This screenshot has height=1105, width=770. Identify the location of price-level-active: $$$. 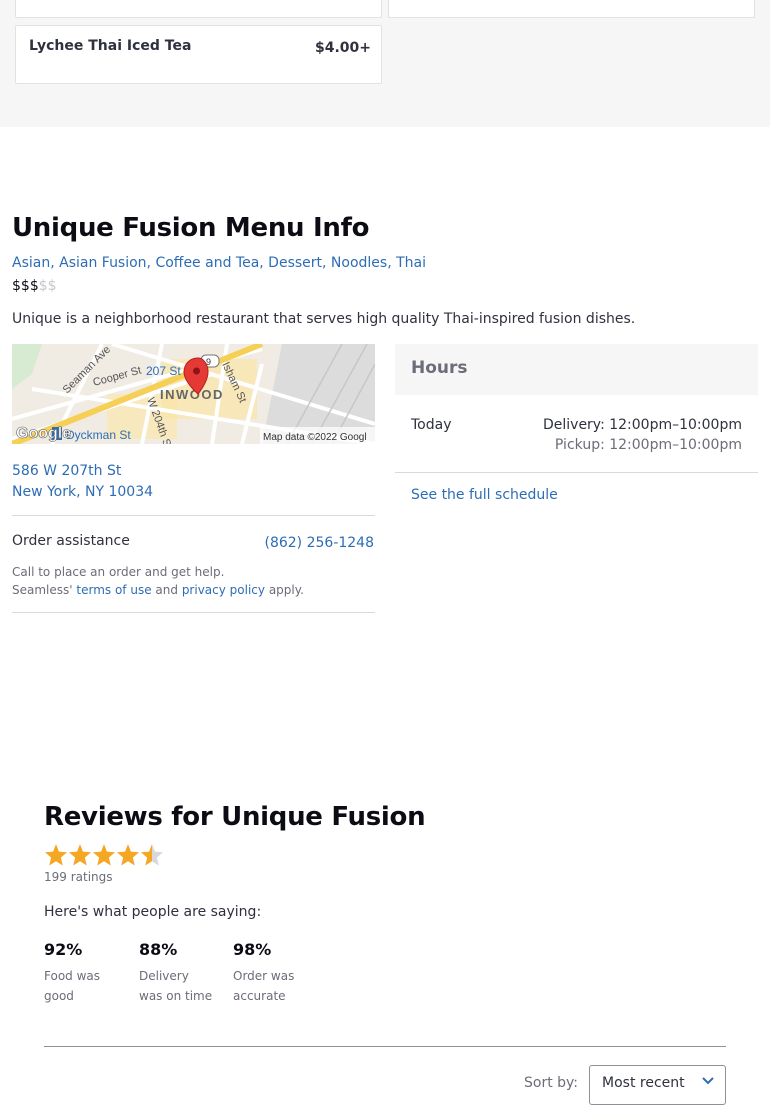
(25, 286).